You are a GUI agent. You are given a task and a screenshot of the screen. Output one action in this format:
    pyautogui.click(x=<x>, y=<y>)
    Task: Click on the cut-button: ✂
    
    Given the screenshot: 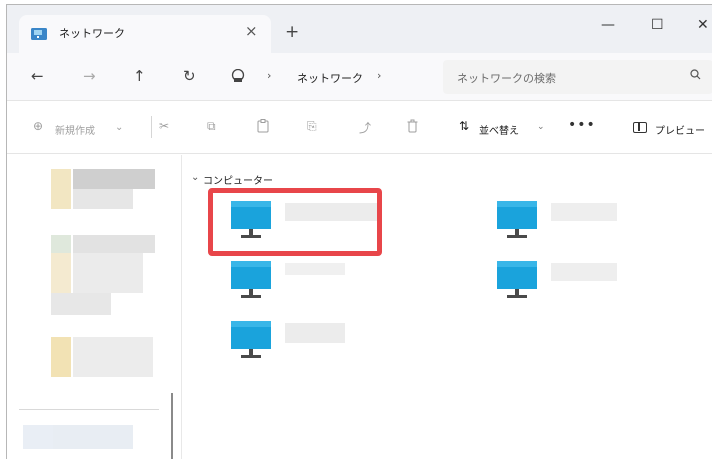 What is the action you would take?
    pyautogui.click(x=164, y=126)
    